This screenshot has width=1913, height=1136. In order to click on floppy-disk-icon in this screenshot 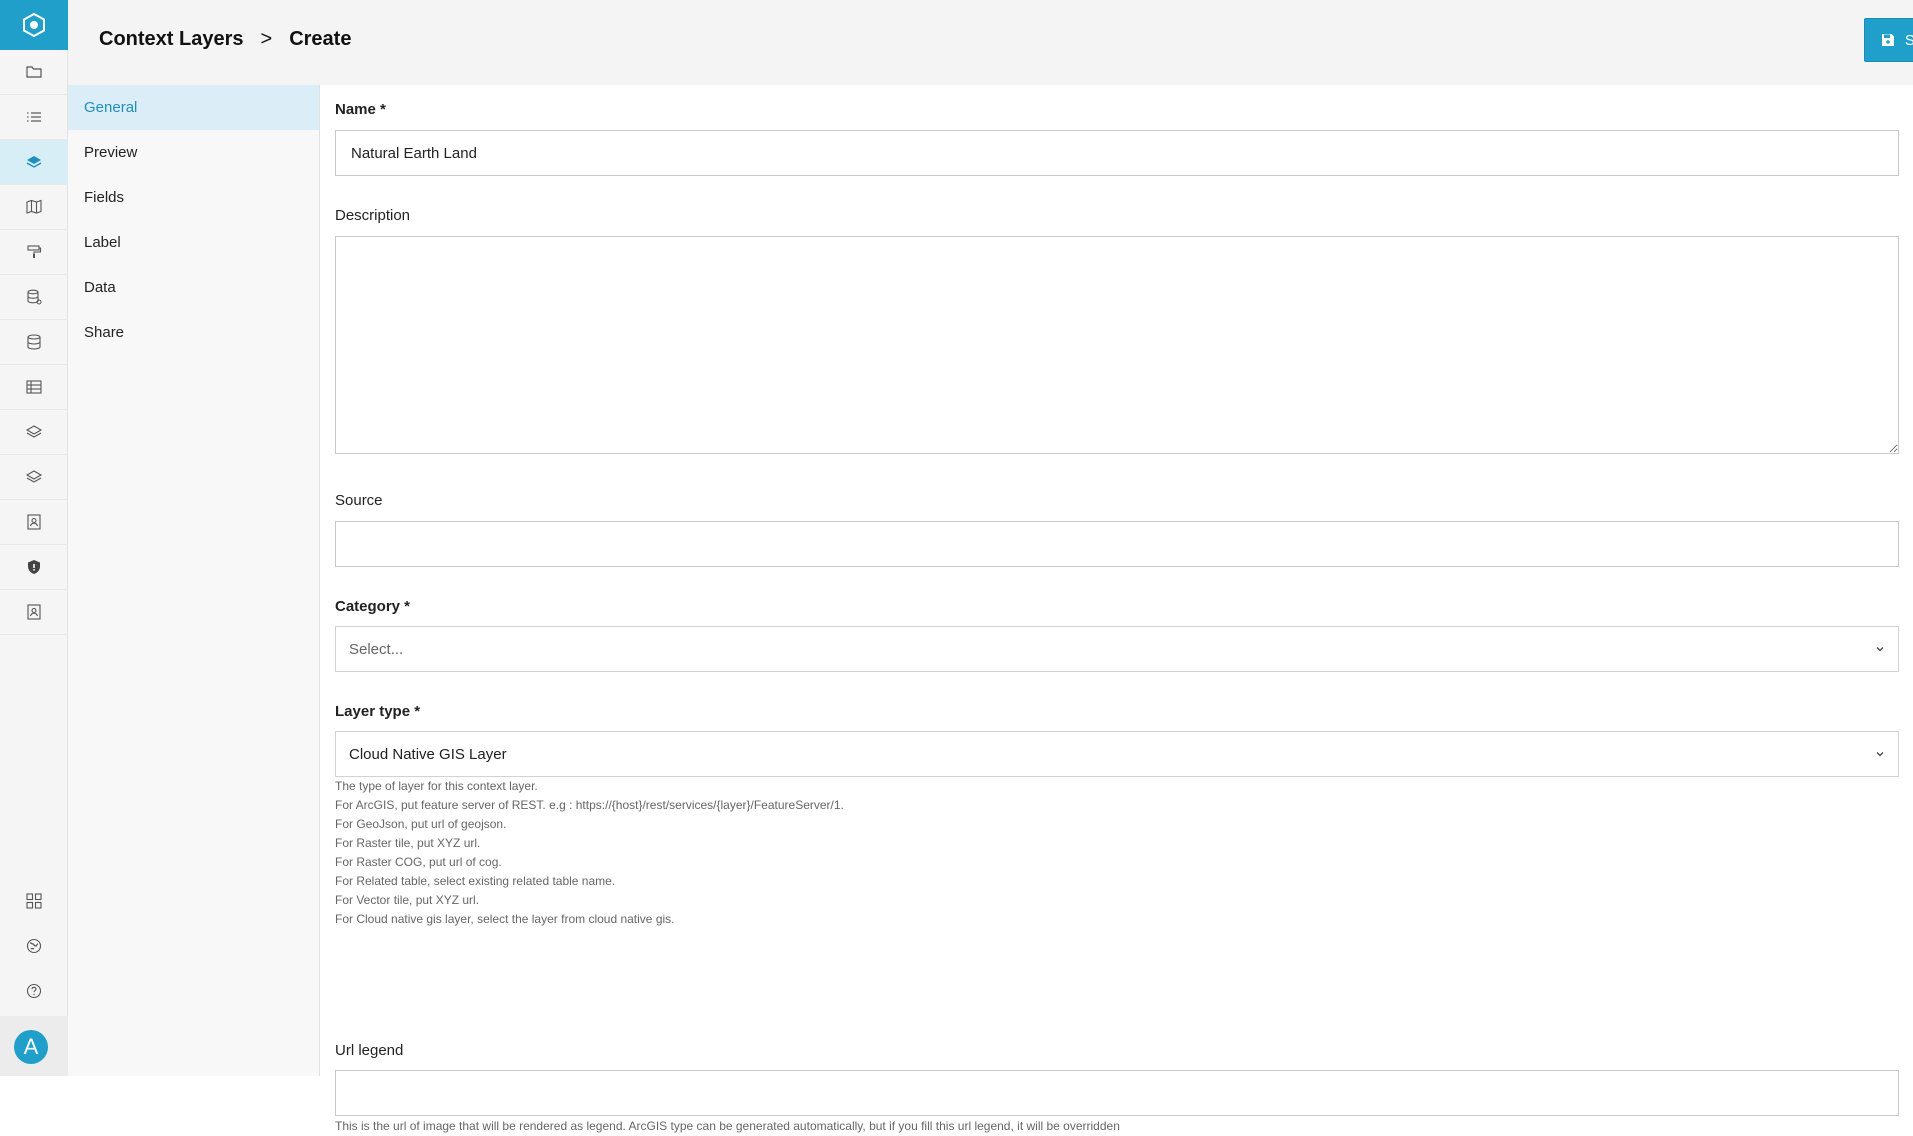, I will do `click(1887, 40)`.